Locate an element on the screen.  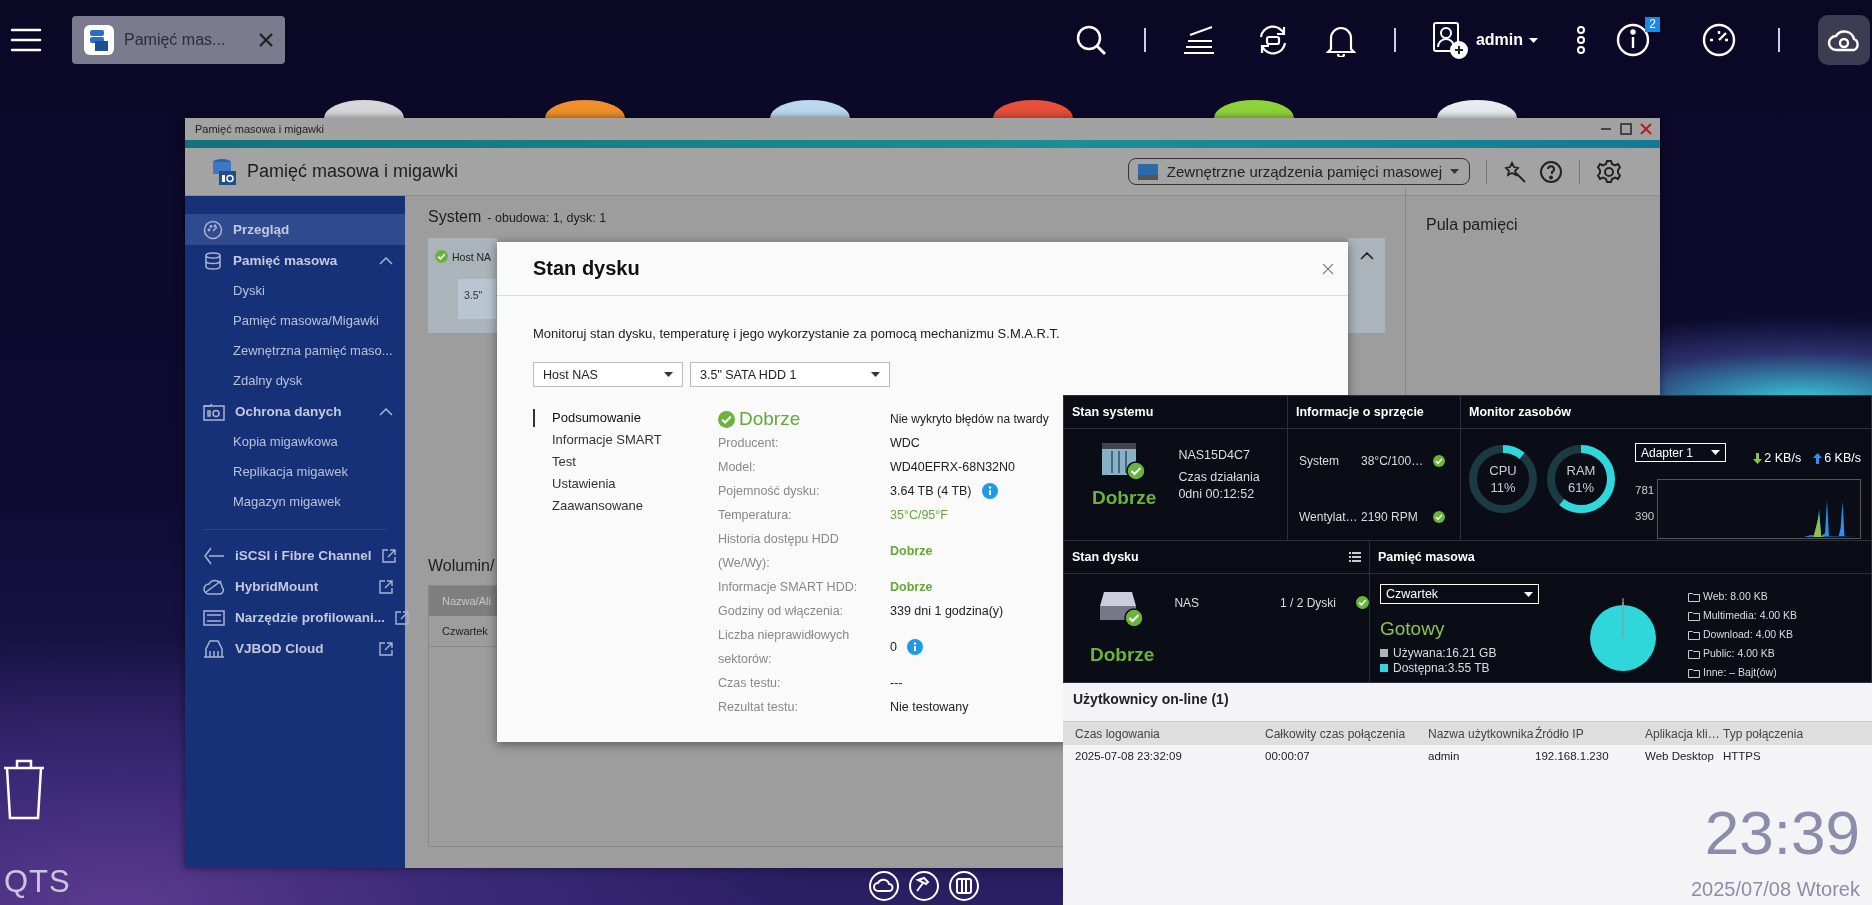
drive-icon is located at coordinates (1147, 171).